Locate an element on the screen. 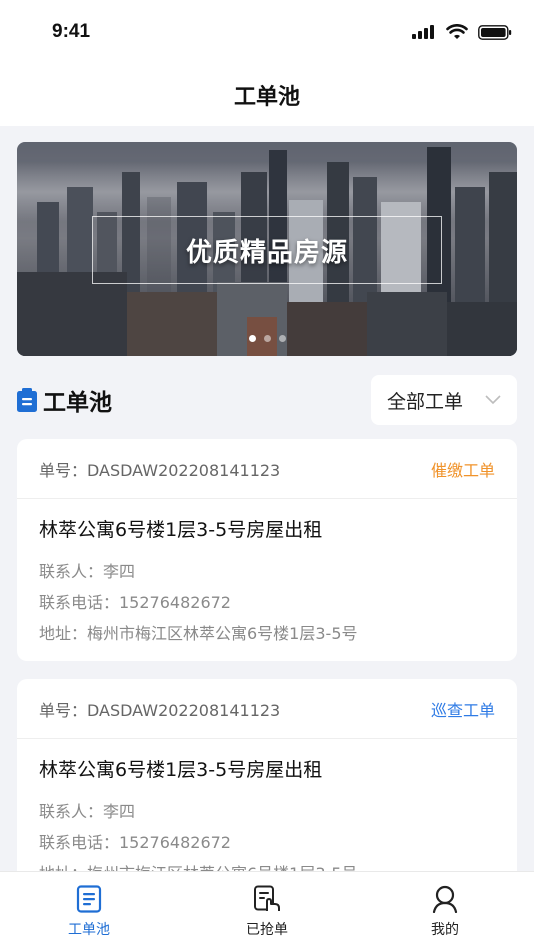  bottom-tab-bar: 工单池 已抢单 我的 is located at coordinates (267, 910).